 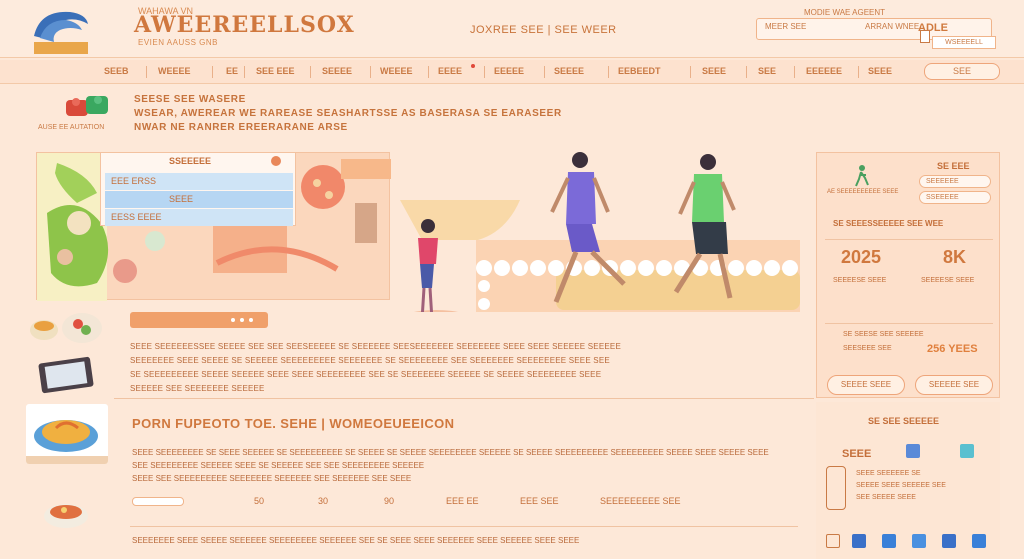 I want to click on panel-headline: SE SEEESSEEEEE SEE WEE, so click(x=888, y=223).